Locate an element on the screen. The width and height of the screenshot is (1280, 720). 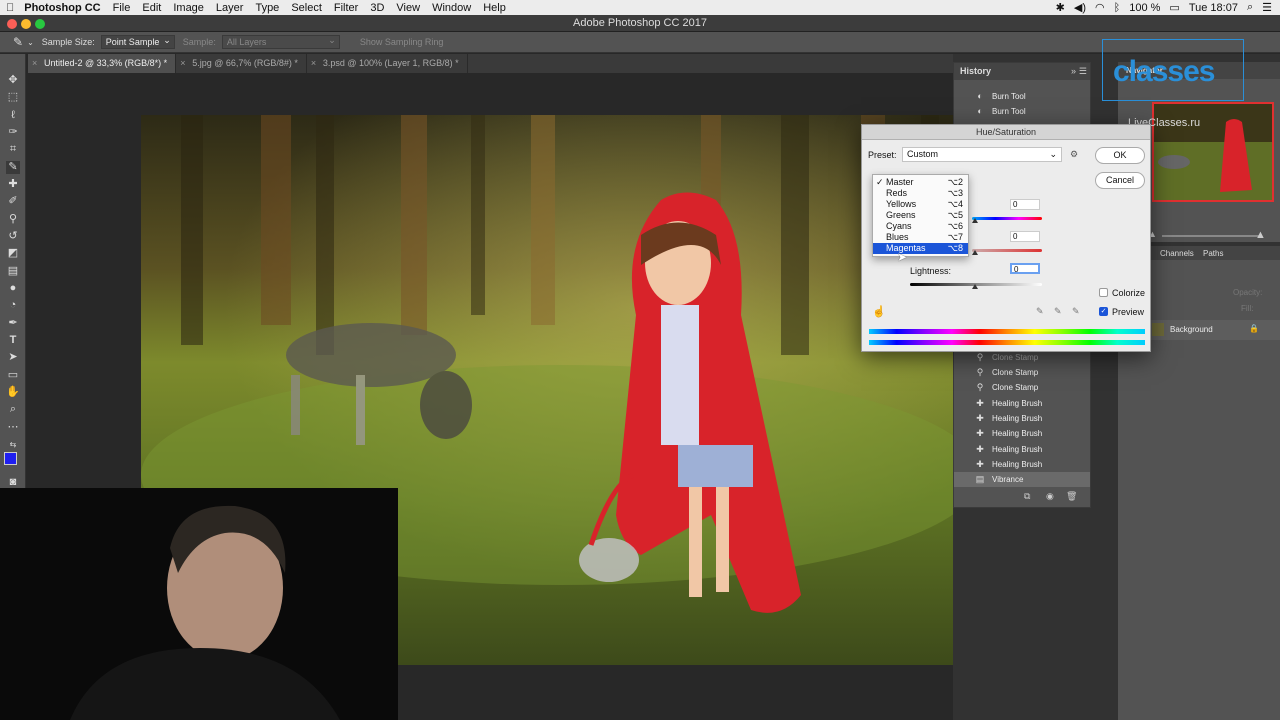
crop-tool-icon: ⌗ is located at coordinates (13, 149).